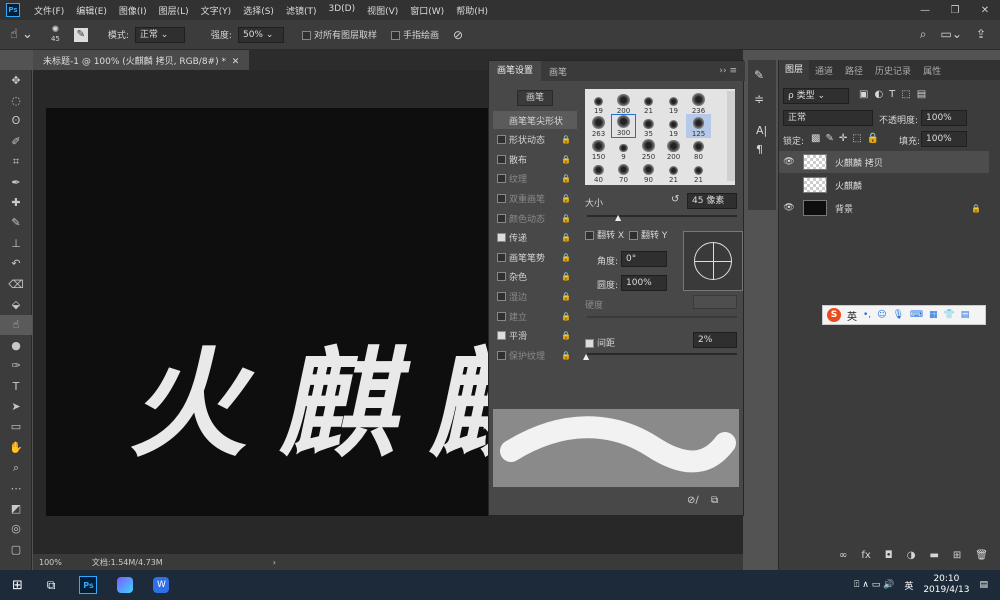 This screenshot has width=1000, height=600. I want to click on tab-brushes: 画笔, so click(558, 71).